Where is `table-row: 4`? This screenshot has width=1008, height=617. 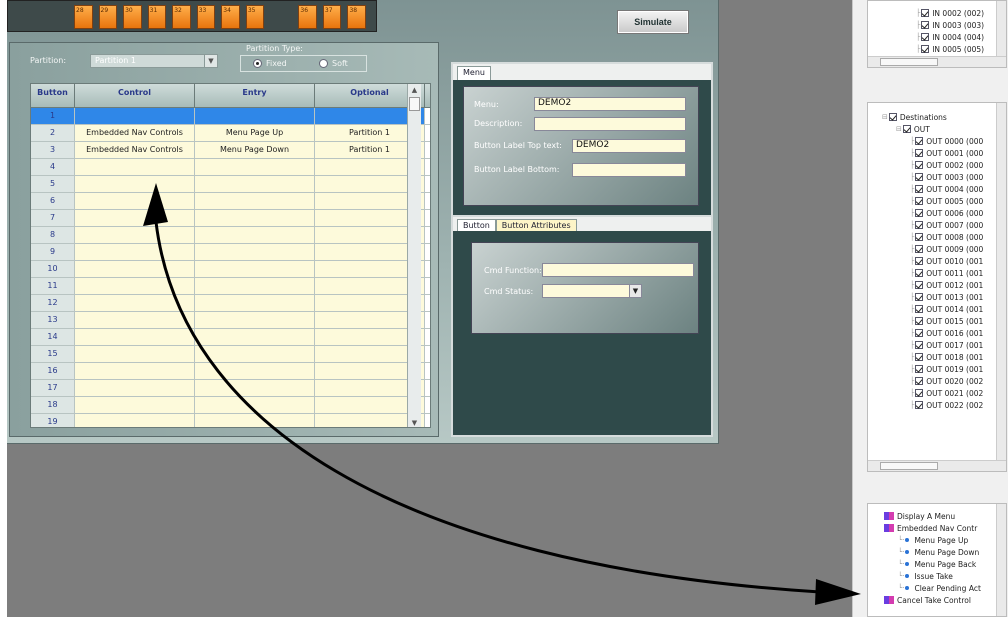 table-row: 4 is located at coordinates (230, 167).